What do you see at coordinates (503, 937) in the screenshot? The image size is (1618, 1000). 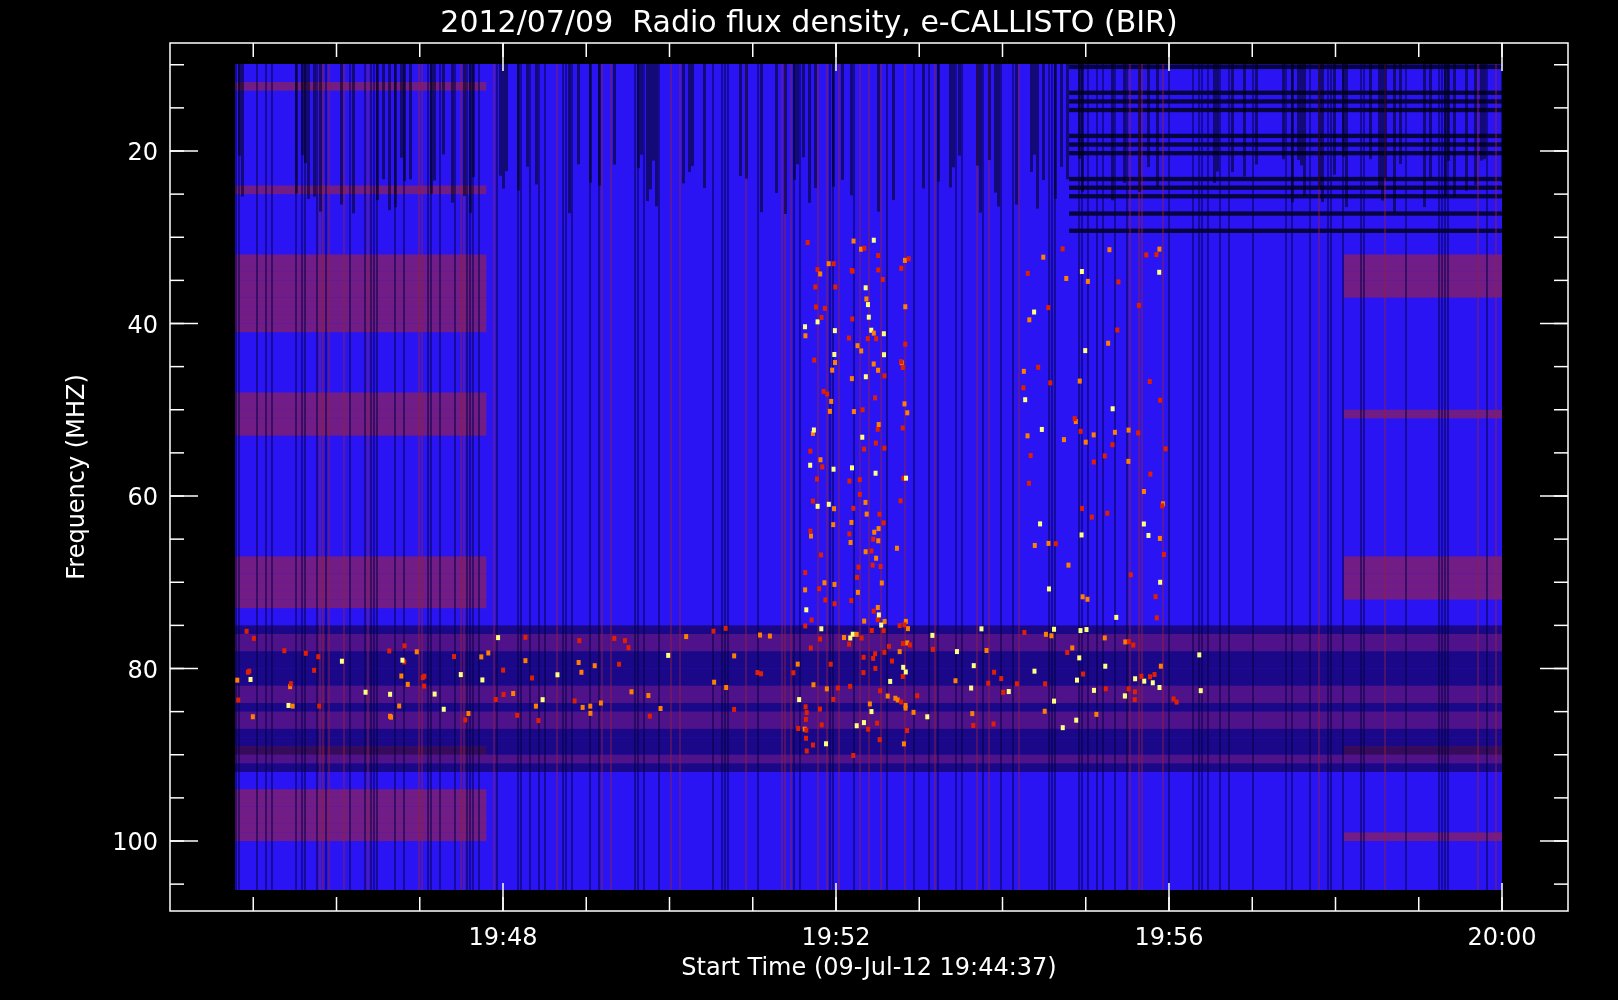 I see `x-tick-label: 19:48` at bounding box center [503, 937].